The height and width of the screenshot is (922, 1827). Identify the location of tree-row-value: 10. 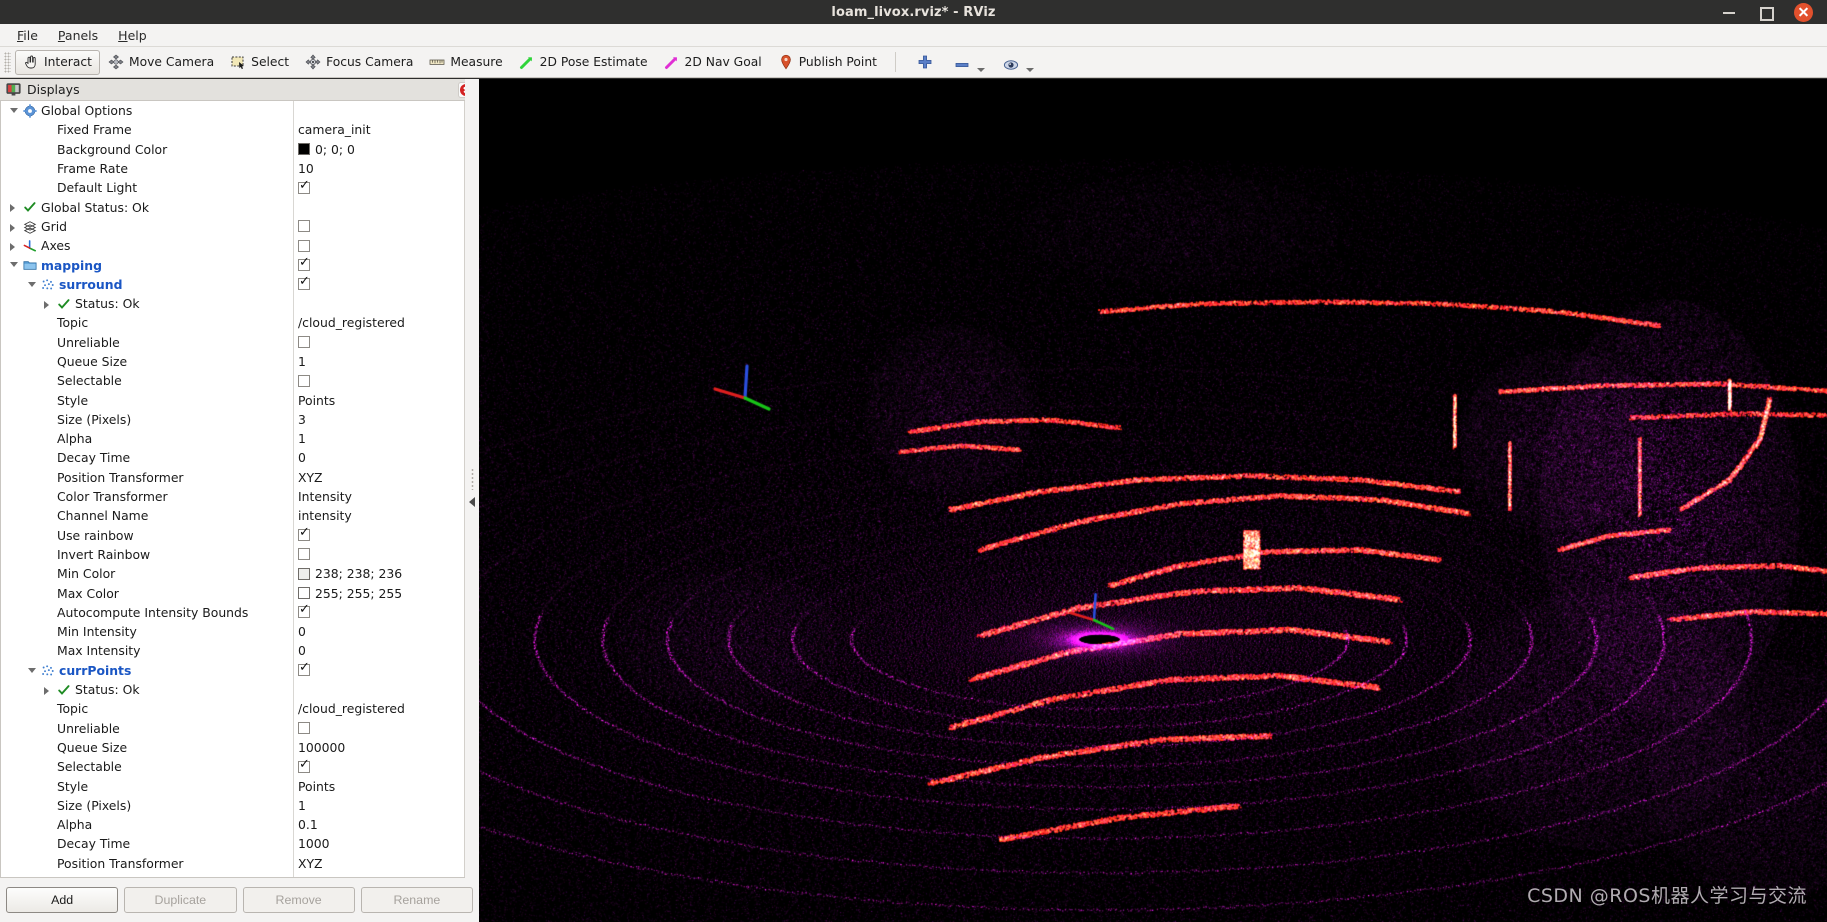
(306, 168).